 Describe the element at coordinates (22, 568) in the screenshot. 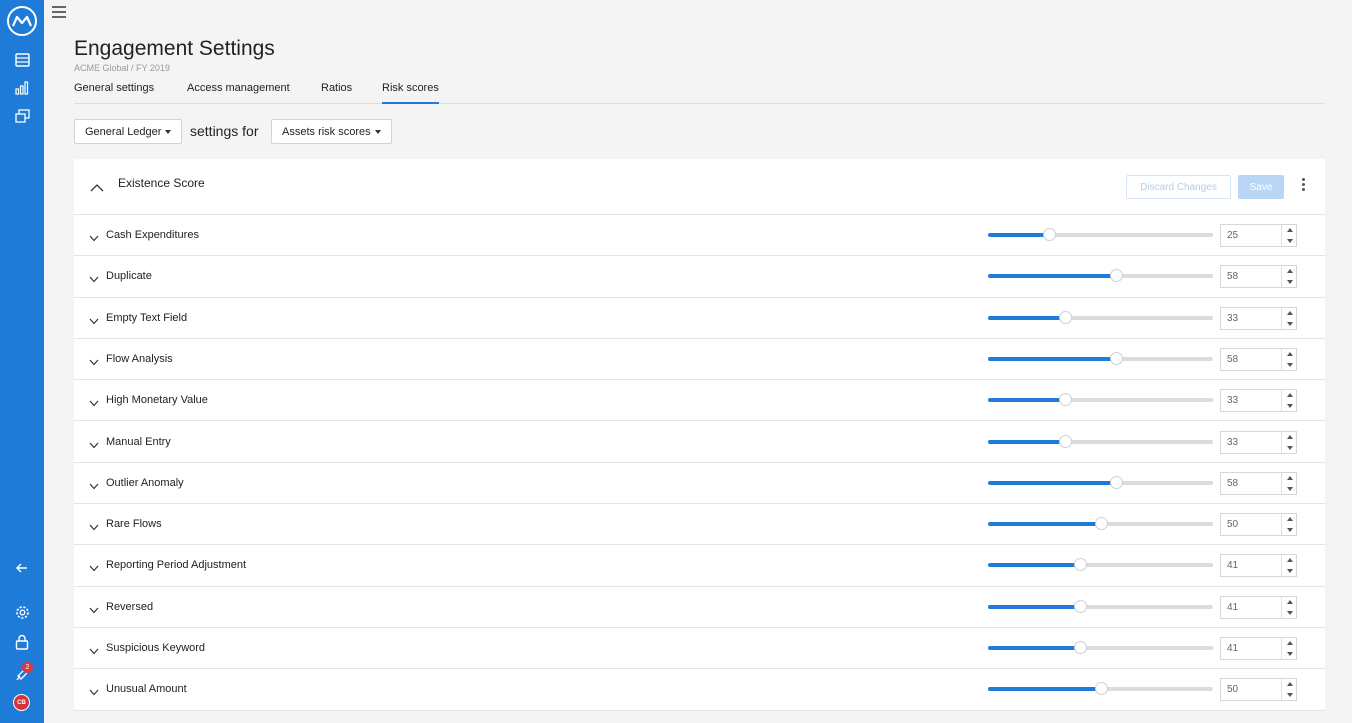

I see `collapse-arrow-icon` at that location.